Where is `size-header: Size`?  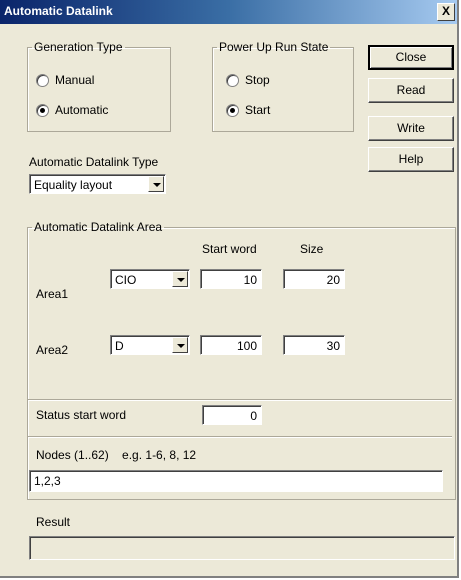
size-header: Size is located at coordinates (312, 249).